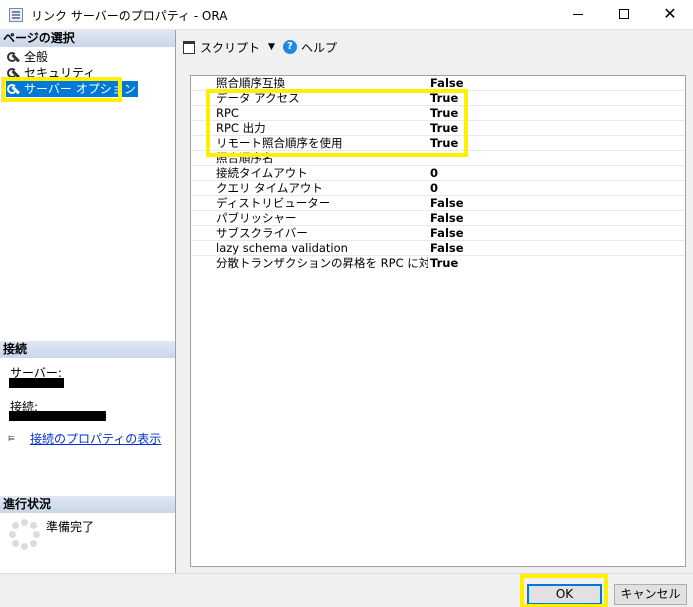 The width and height of the screenshot is (693, 607). I want to click on property-name: lazy schema validation, so click(282, 248).